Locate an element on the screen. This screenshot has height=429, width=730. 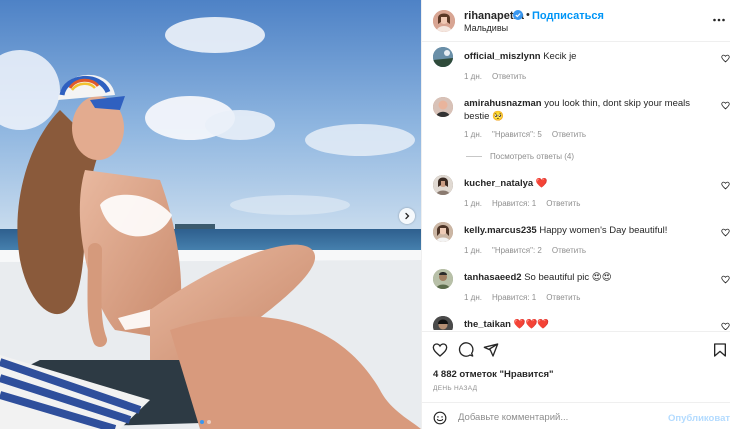
comment-meta: 1 дн. "Нравится": 5 Ответить is located at coordinates (525, 134).